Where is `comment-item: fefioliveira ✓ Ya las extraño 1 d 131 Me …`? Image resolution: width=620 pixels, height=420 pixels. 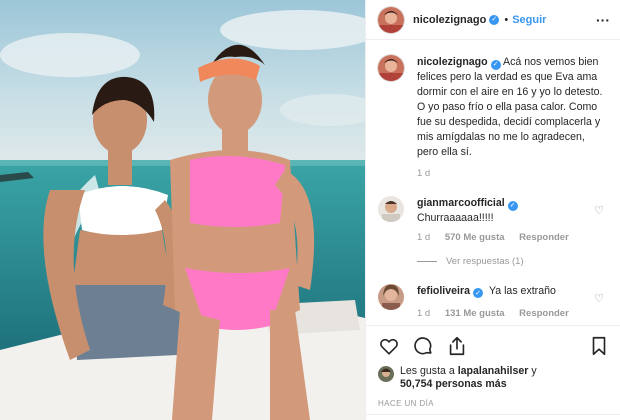 comment-item: fefioliveira ✓ Ya las extraño 1 d 131 Me … is located at coordinates (493, 302).